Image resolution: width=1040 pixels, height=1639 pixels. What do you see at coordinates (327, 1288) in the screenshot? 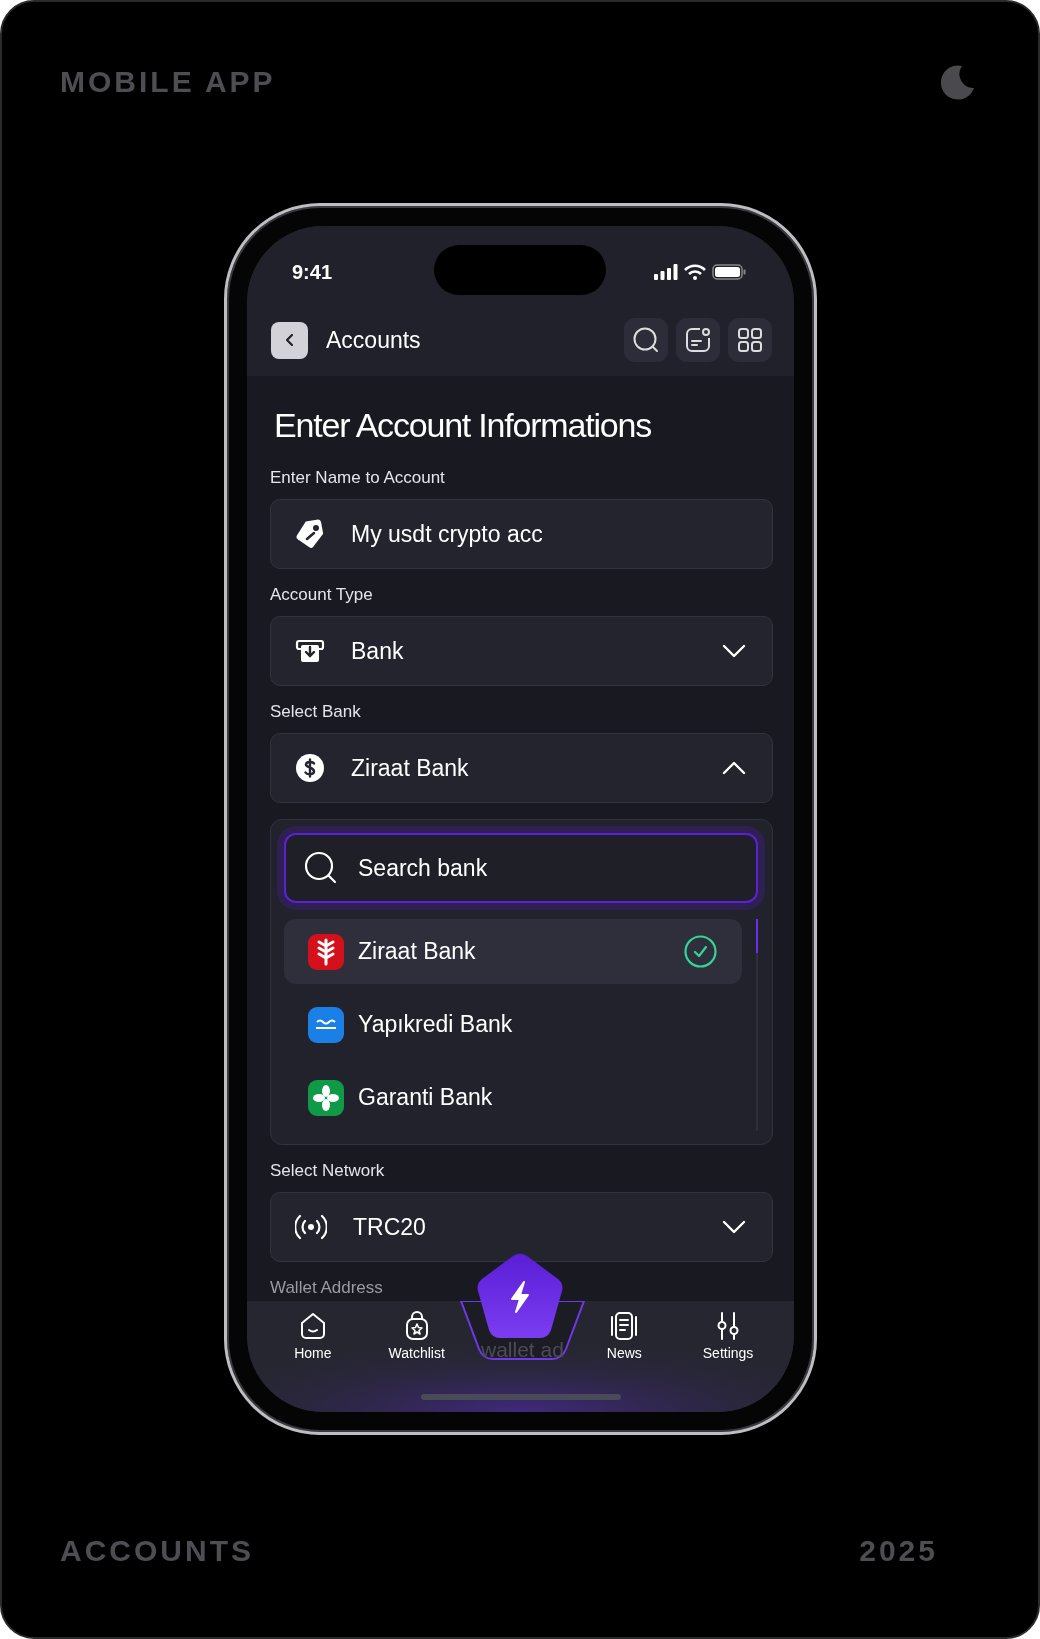
I see `field-label: Wallet Address` at bounding box center [327, 1288].